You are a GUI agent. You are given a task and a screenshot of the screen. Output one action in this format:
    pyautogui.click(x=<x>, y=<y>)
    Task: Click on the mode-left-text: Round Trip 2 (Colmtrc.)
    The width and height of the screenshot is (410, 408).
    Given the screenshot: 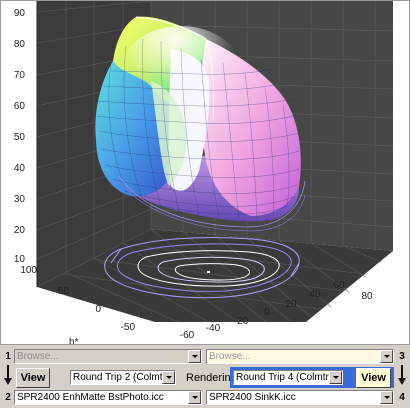 What is the action you would take?
    pyautogui.click(x=117, y=377)
    